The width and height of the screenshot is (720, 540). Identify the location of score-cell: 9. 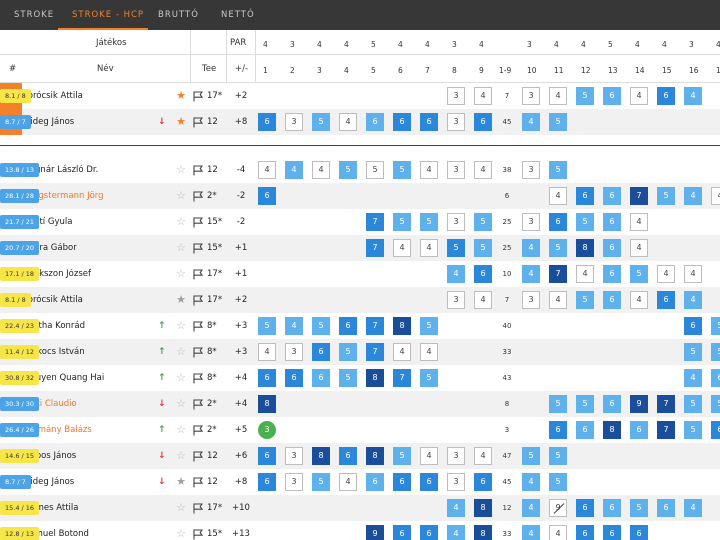
(375, 532).